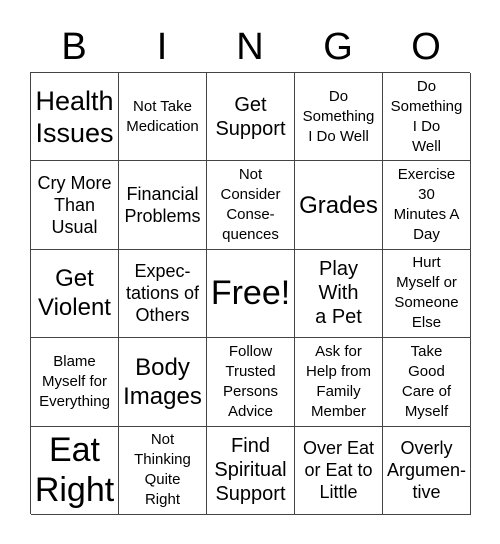  I want to click on bingo-header: B I N G O, so click(250, 47).